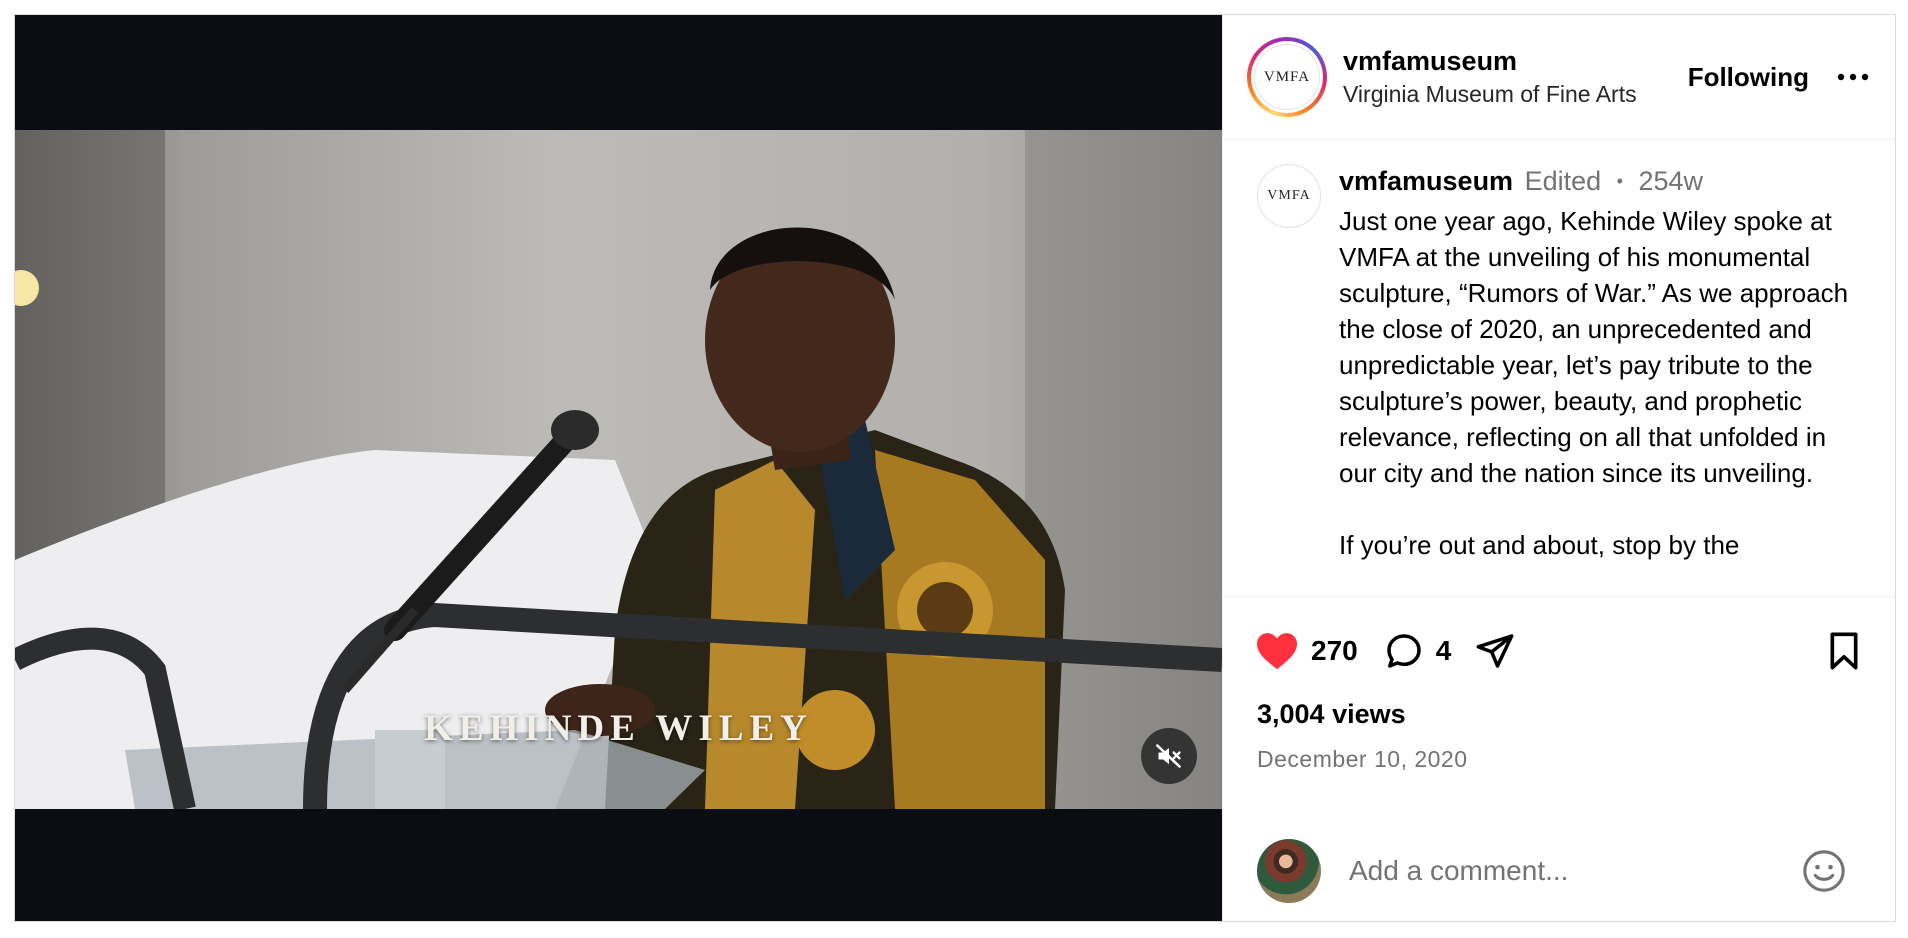  What do you see at coordinates (1604, 182) in the screenshot?
I see `caption-meta: vmfamuseum Edited • 254w` at bounding box center [1604, 182].